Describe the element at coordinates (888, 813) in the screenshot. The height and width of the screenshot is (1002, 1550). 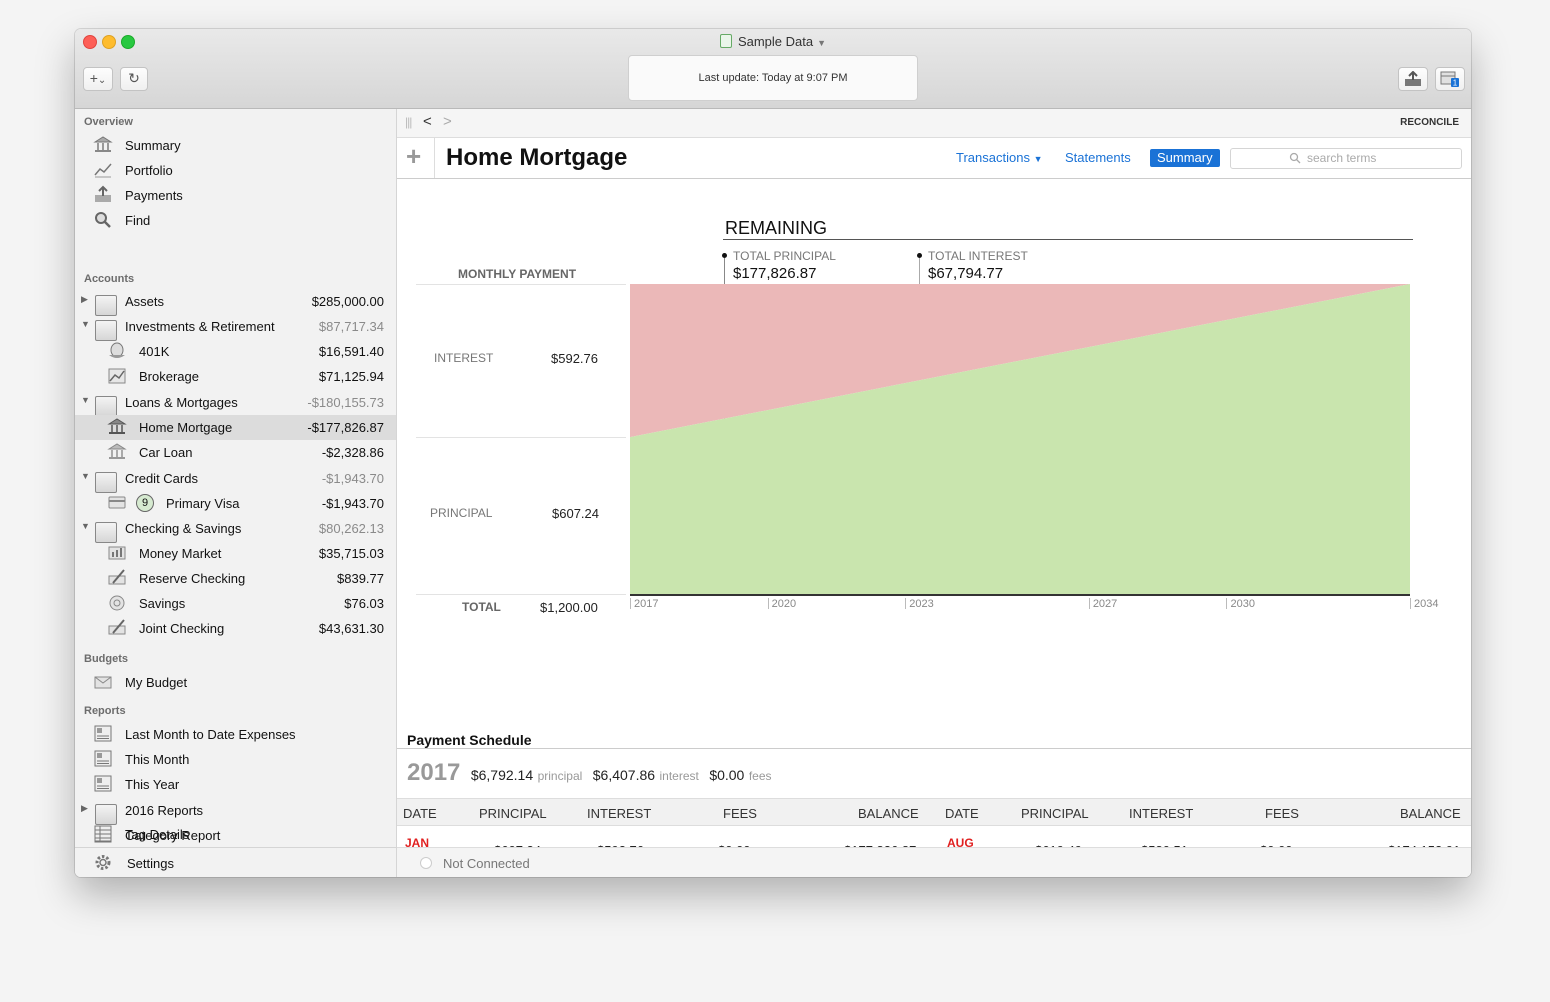
I see `column-header-balance: BALANCE` at that location.